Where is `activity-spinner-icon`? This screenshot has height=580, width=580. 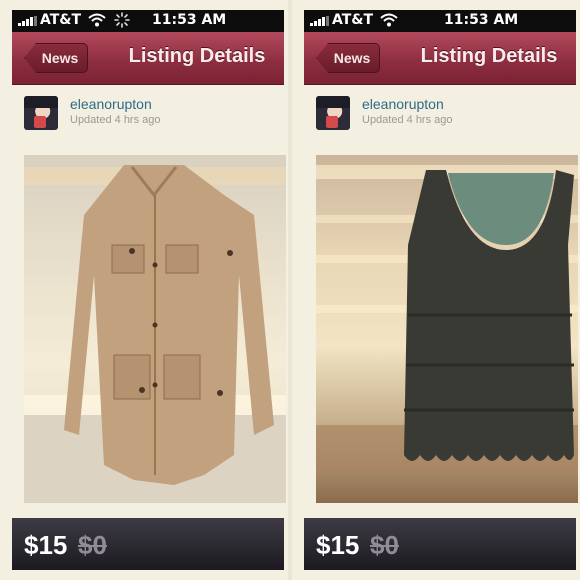
activity-spinner-icon is located at coordinates (122, 20).